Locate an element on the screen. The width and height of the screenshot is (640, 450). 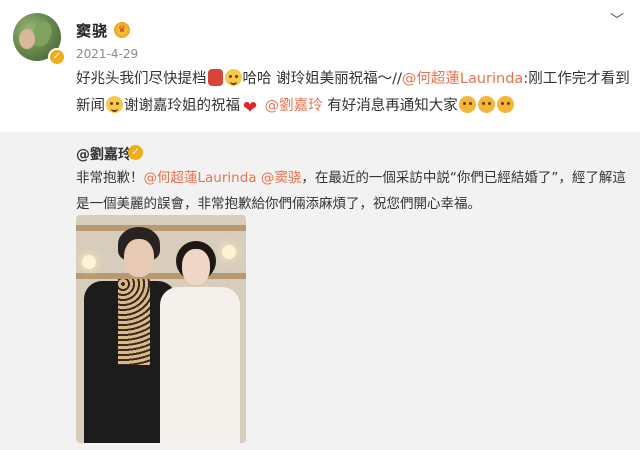
mention-link: @劉嘉玲 is located at coordinates (294, 106).